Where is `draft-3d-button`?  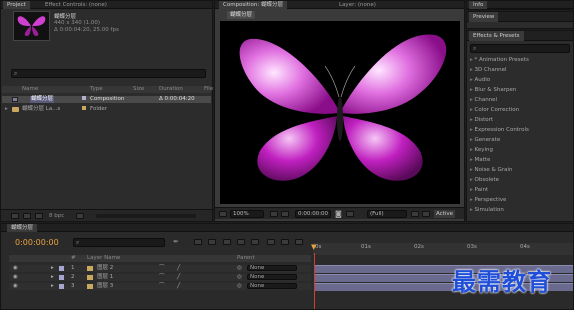 draft-3d-button is located at coordinates (198, 242).